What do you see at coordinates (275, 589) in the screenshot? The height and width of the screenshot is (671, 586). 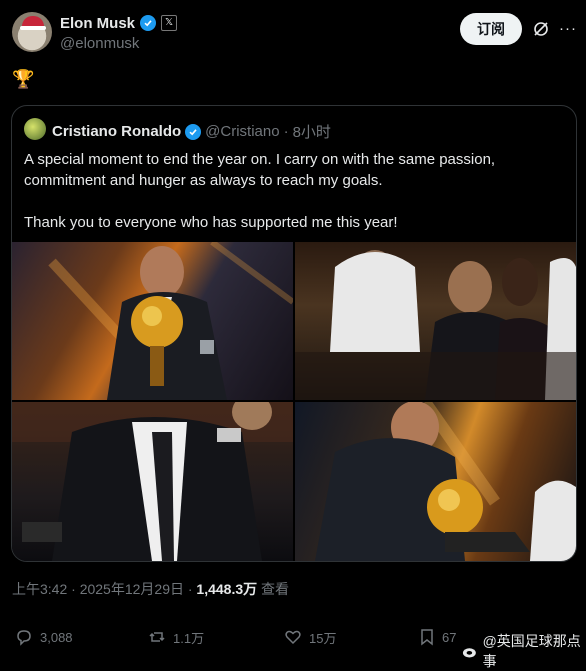 I see `view-label: 查看` at bounding box center [275, 589].